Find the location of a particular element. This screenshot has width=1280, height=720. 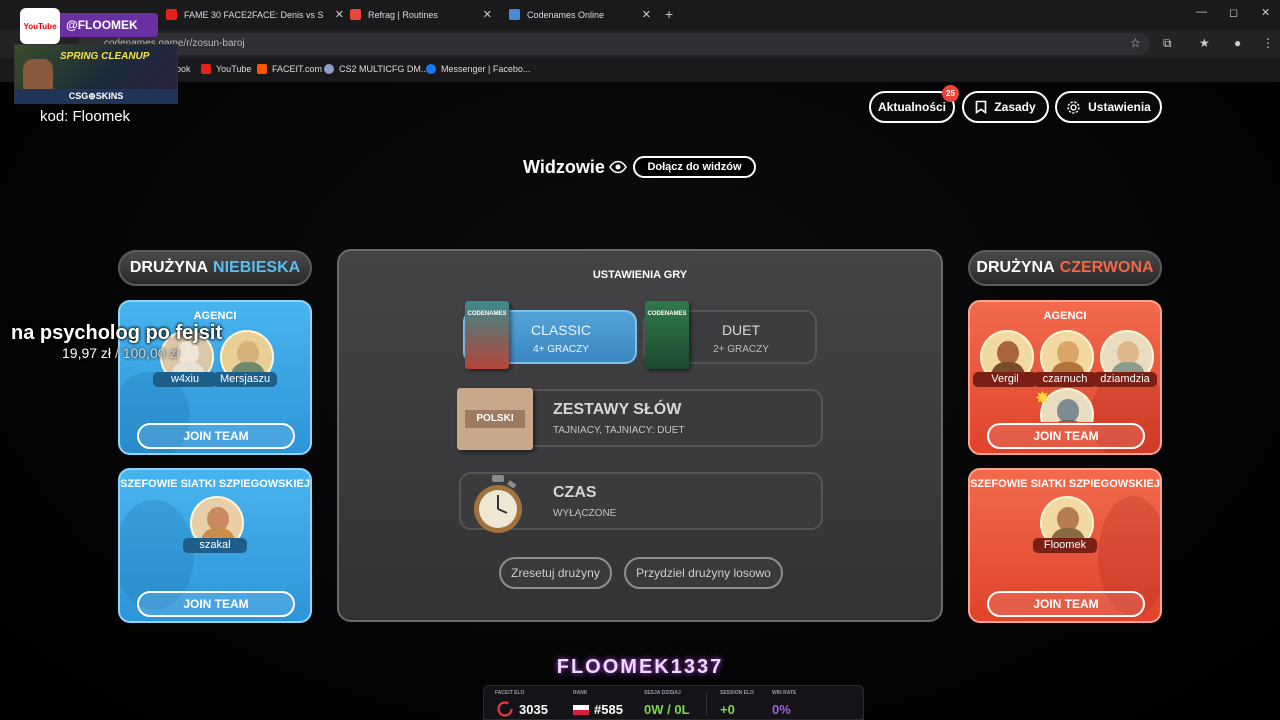

player-vergil: Vergil is located at coordinates (1005, 360).